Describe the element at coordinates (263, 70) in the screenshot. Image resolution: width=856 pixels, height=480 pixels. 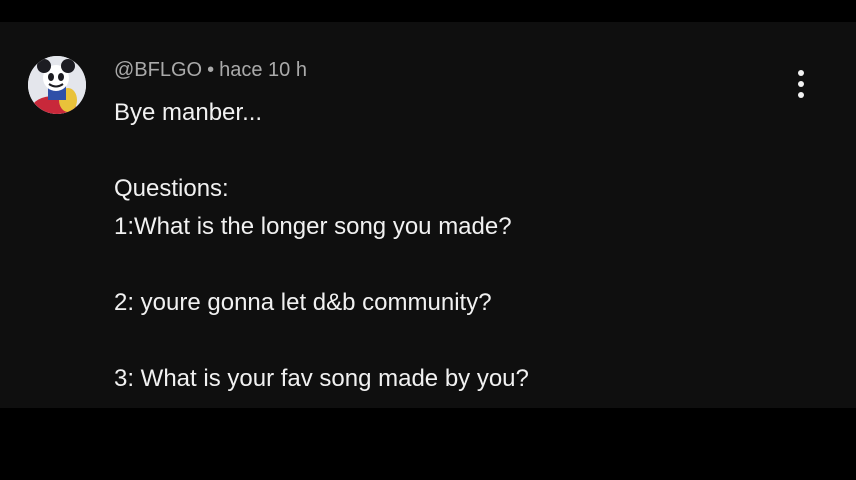
I see `comment-timestamp: hace 10 h` at that location.